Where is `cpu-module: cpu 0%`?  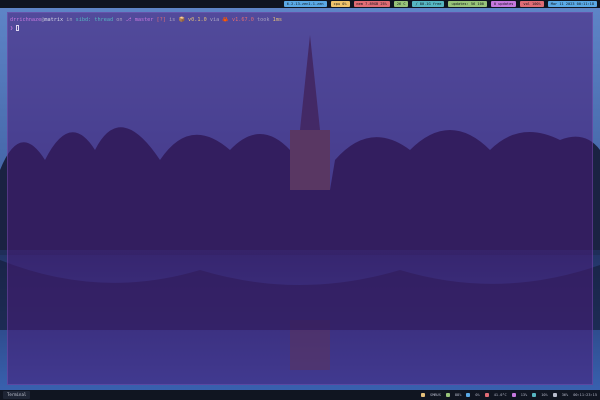 cpu-module: cpu 0% is located at coordinates (340, 4).